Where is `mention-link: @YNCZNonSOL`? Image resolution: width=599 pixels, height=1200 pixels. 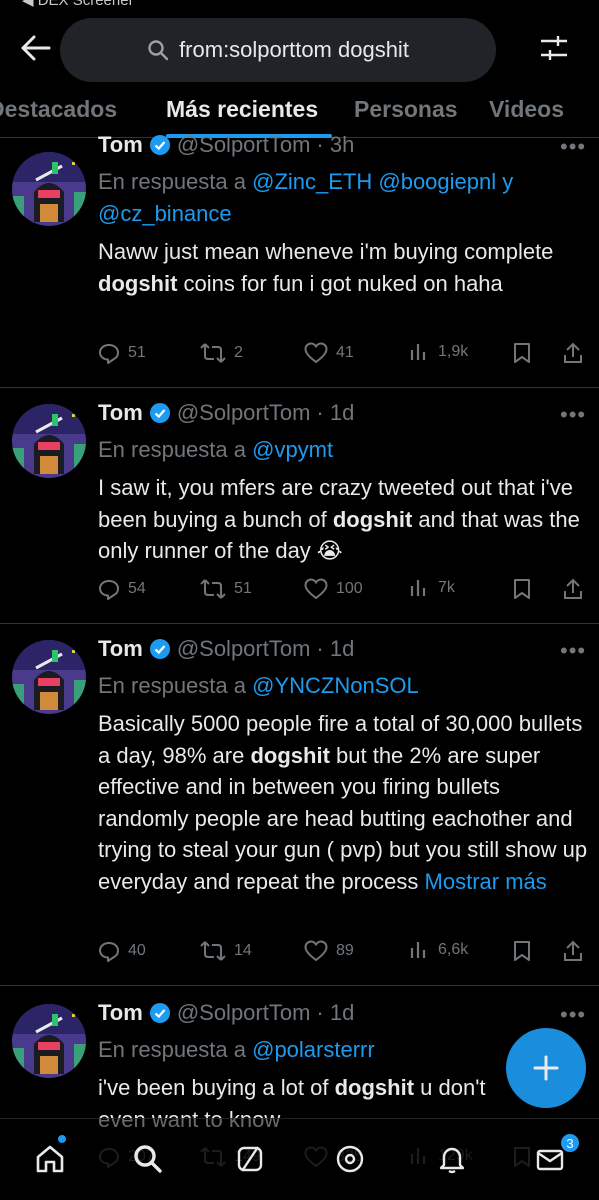 mention-link: @YNCZNonSOL is located at coordinates (335, 685).